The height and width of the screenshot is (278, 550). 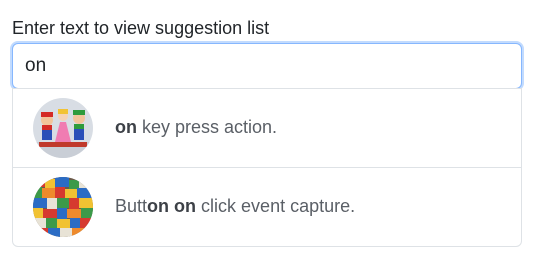 I want to click on suggestion-text: Button on click event capture., so click(x=235, y=206).